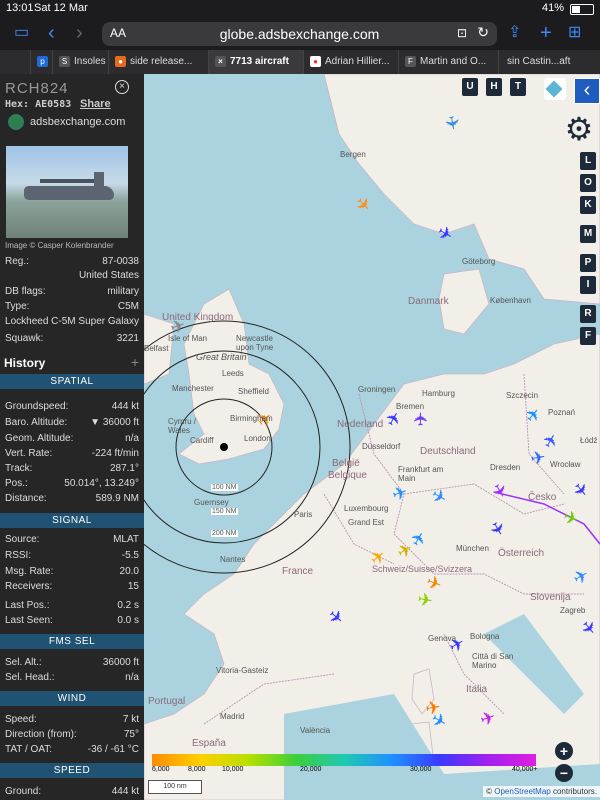 The height and width of the screenshot is (800, 600). I want to click on adsbexchange-logo-icon, so click(16, 122).